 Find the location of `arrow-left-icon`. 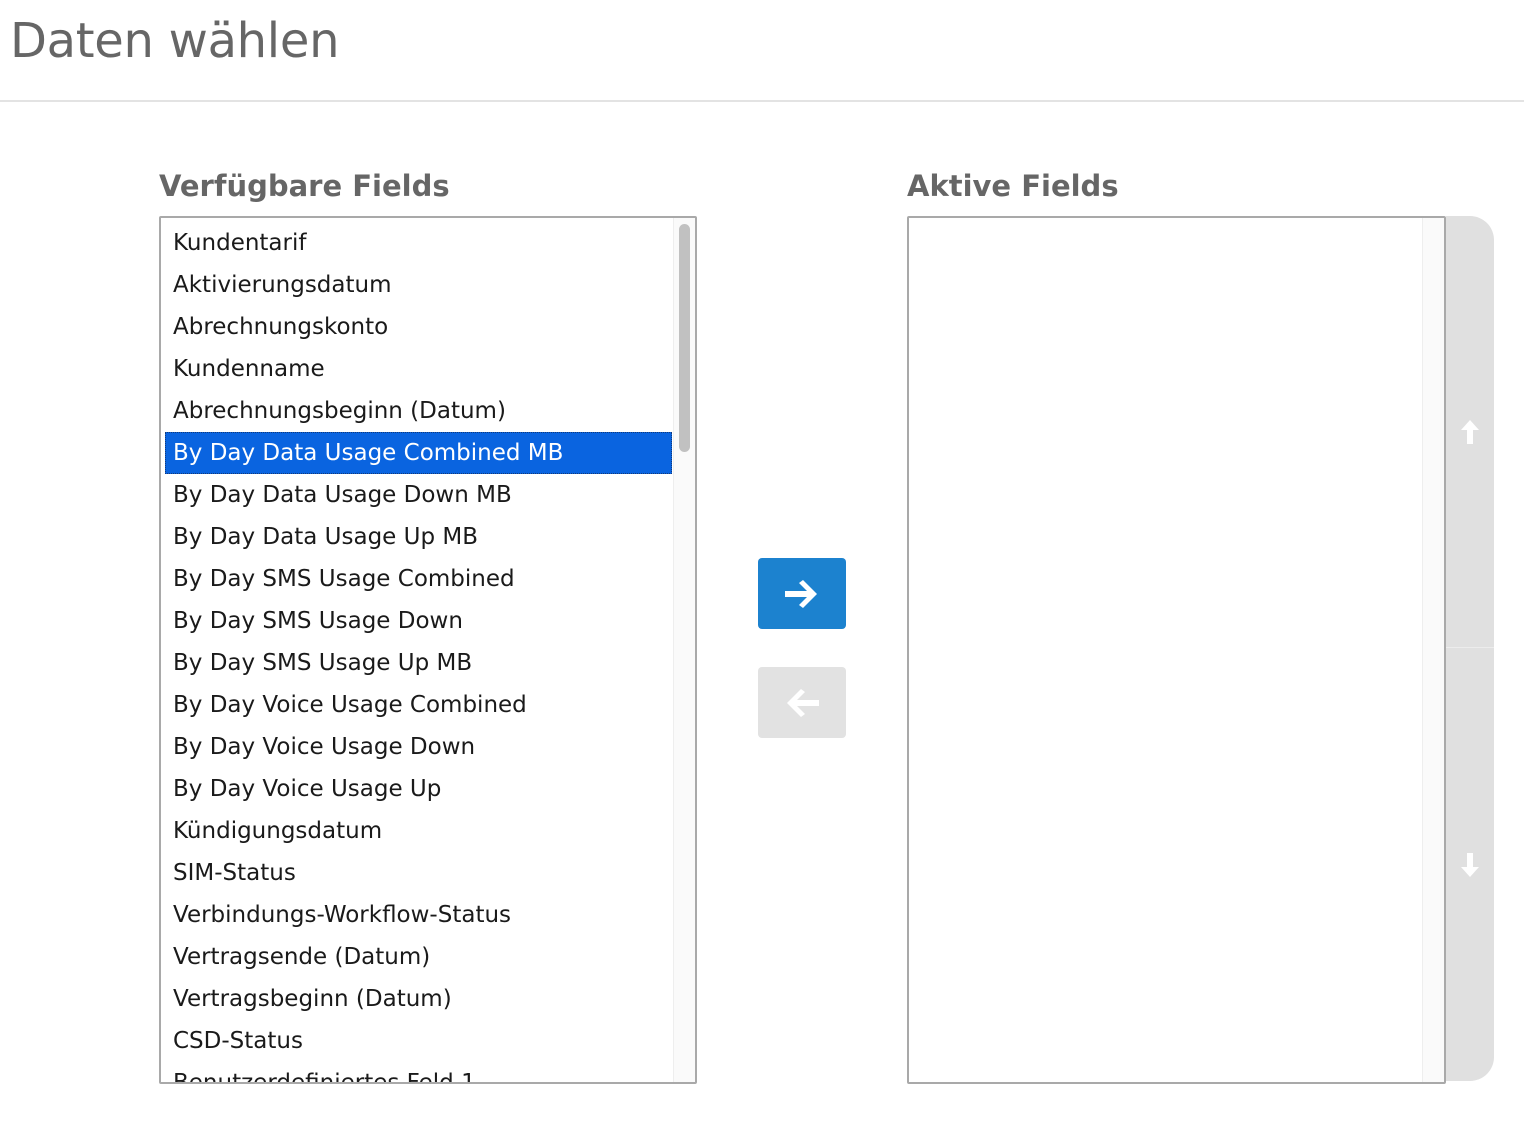

arrow-left-icon is located at coordinates (803, 702).